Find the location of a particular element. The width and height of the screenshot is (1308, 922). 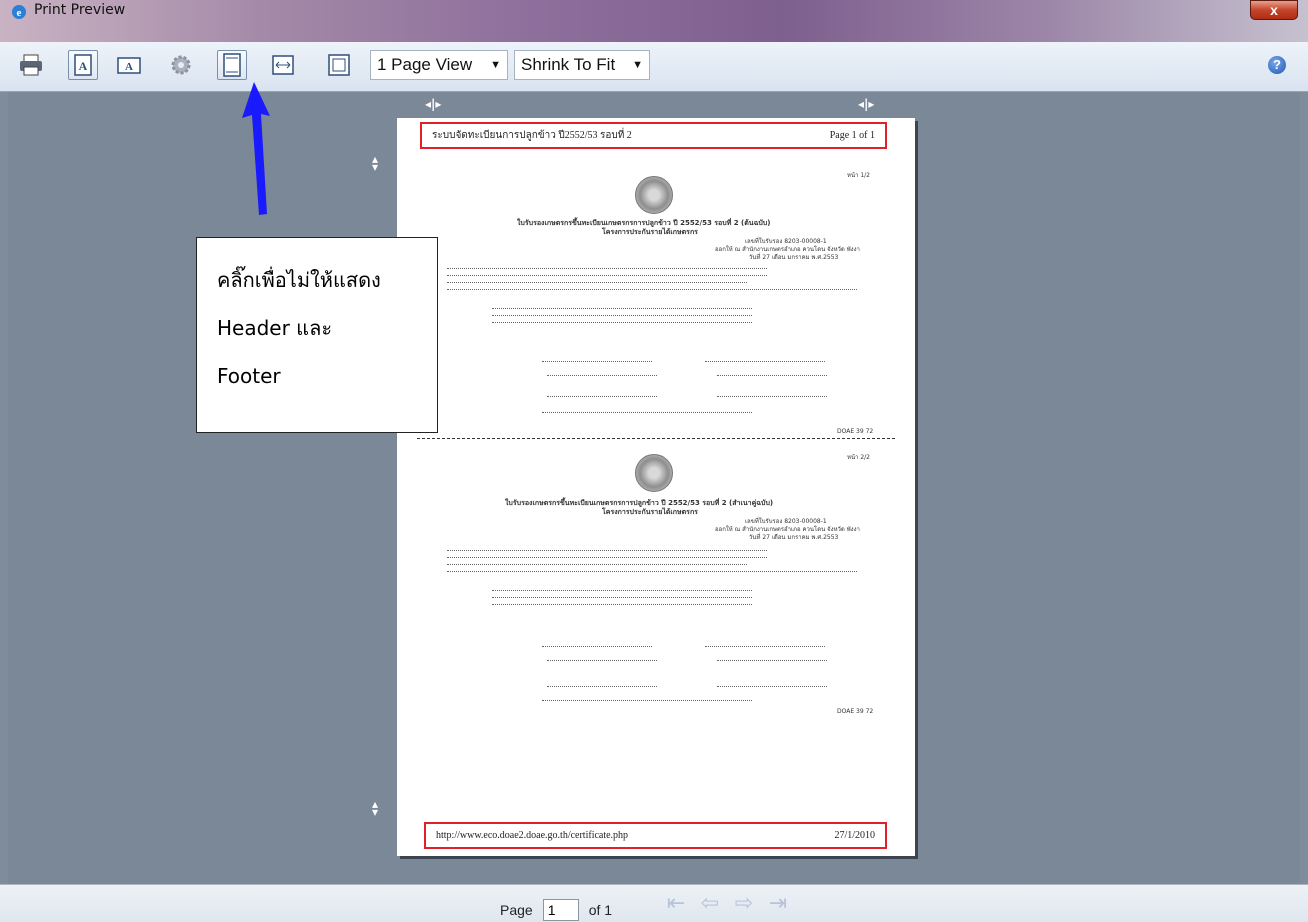

print-button is located at coordinates (31, 65).